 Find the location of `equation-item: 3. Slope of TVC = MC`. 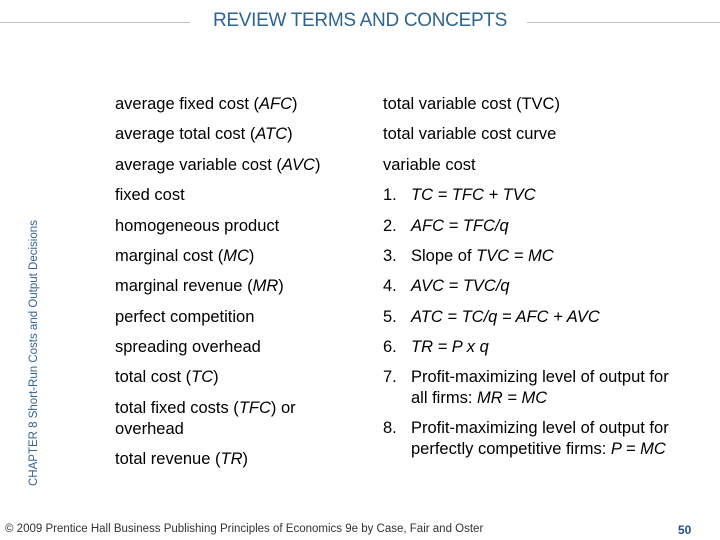

equation-item: 3. Slope of TVC = MC is located at coordinates (468, 256).